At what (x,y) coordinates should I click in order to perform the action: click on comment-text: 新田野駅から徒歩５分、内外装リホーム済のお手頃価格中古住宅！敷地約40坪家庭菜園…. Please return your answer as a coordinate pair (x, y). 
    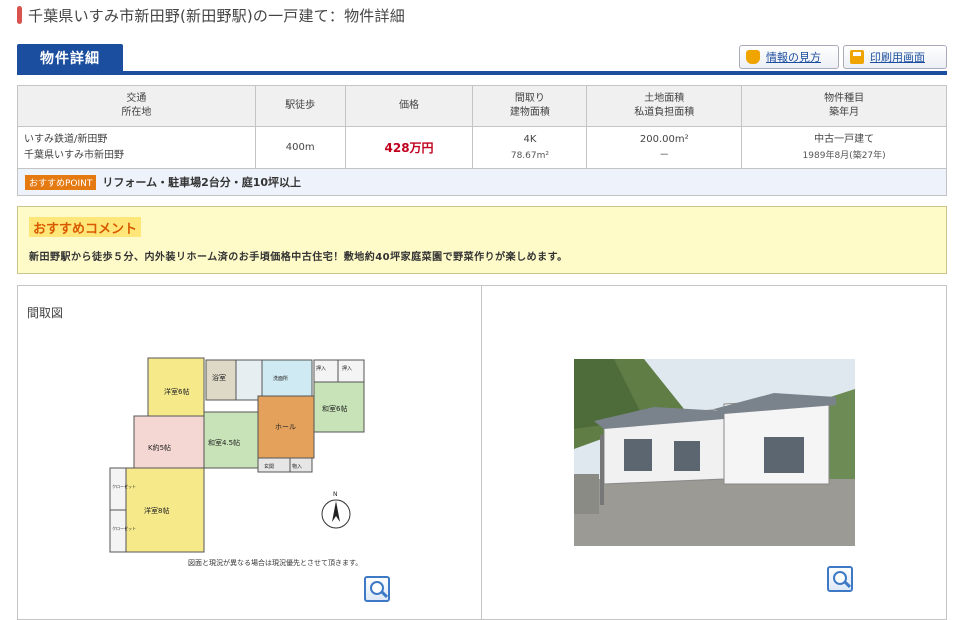
    Looking at the image, I should click on (298, 257).